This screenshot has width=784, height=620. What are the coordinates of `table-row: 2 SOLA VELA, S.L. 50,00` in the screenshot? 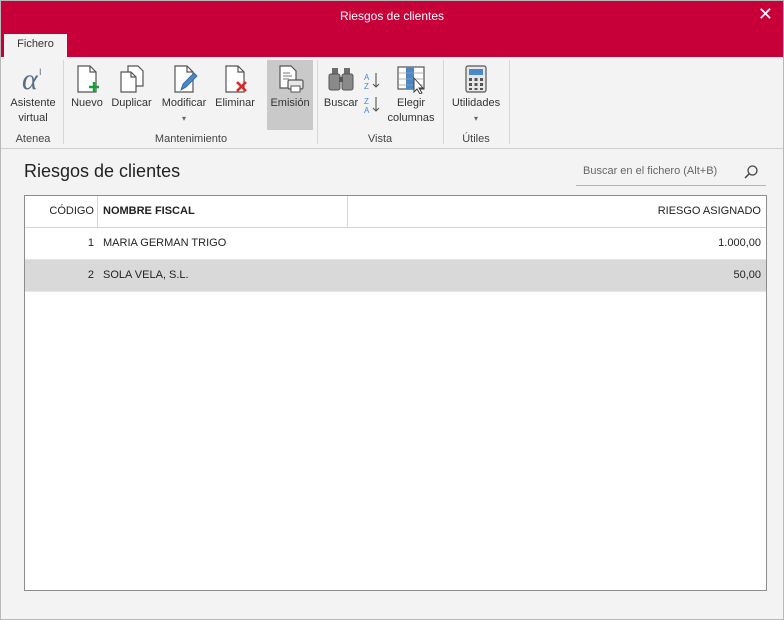 It's located at (395, 276).